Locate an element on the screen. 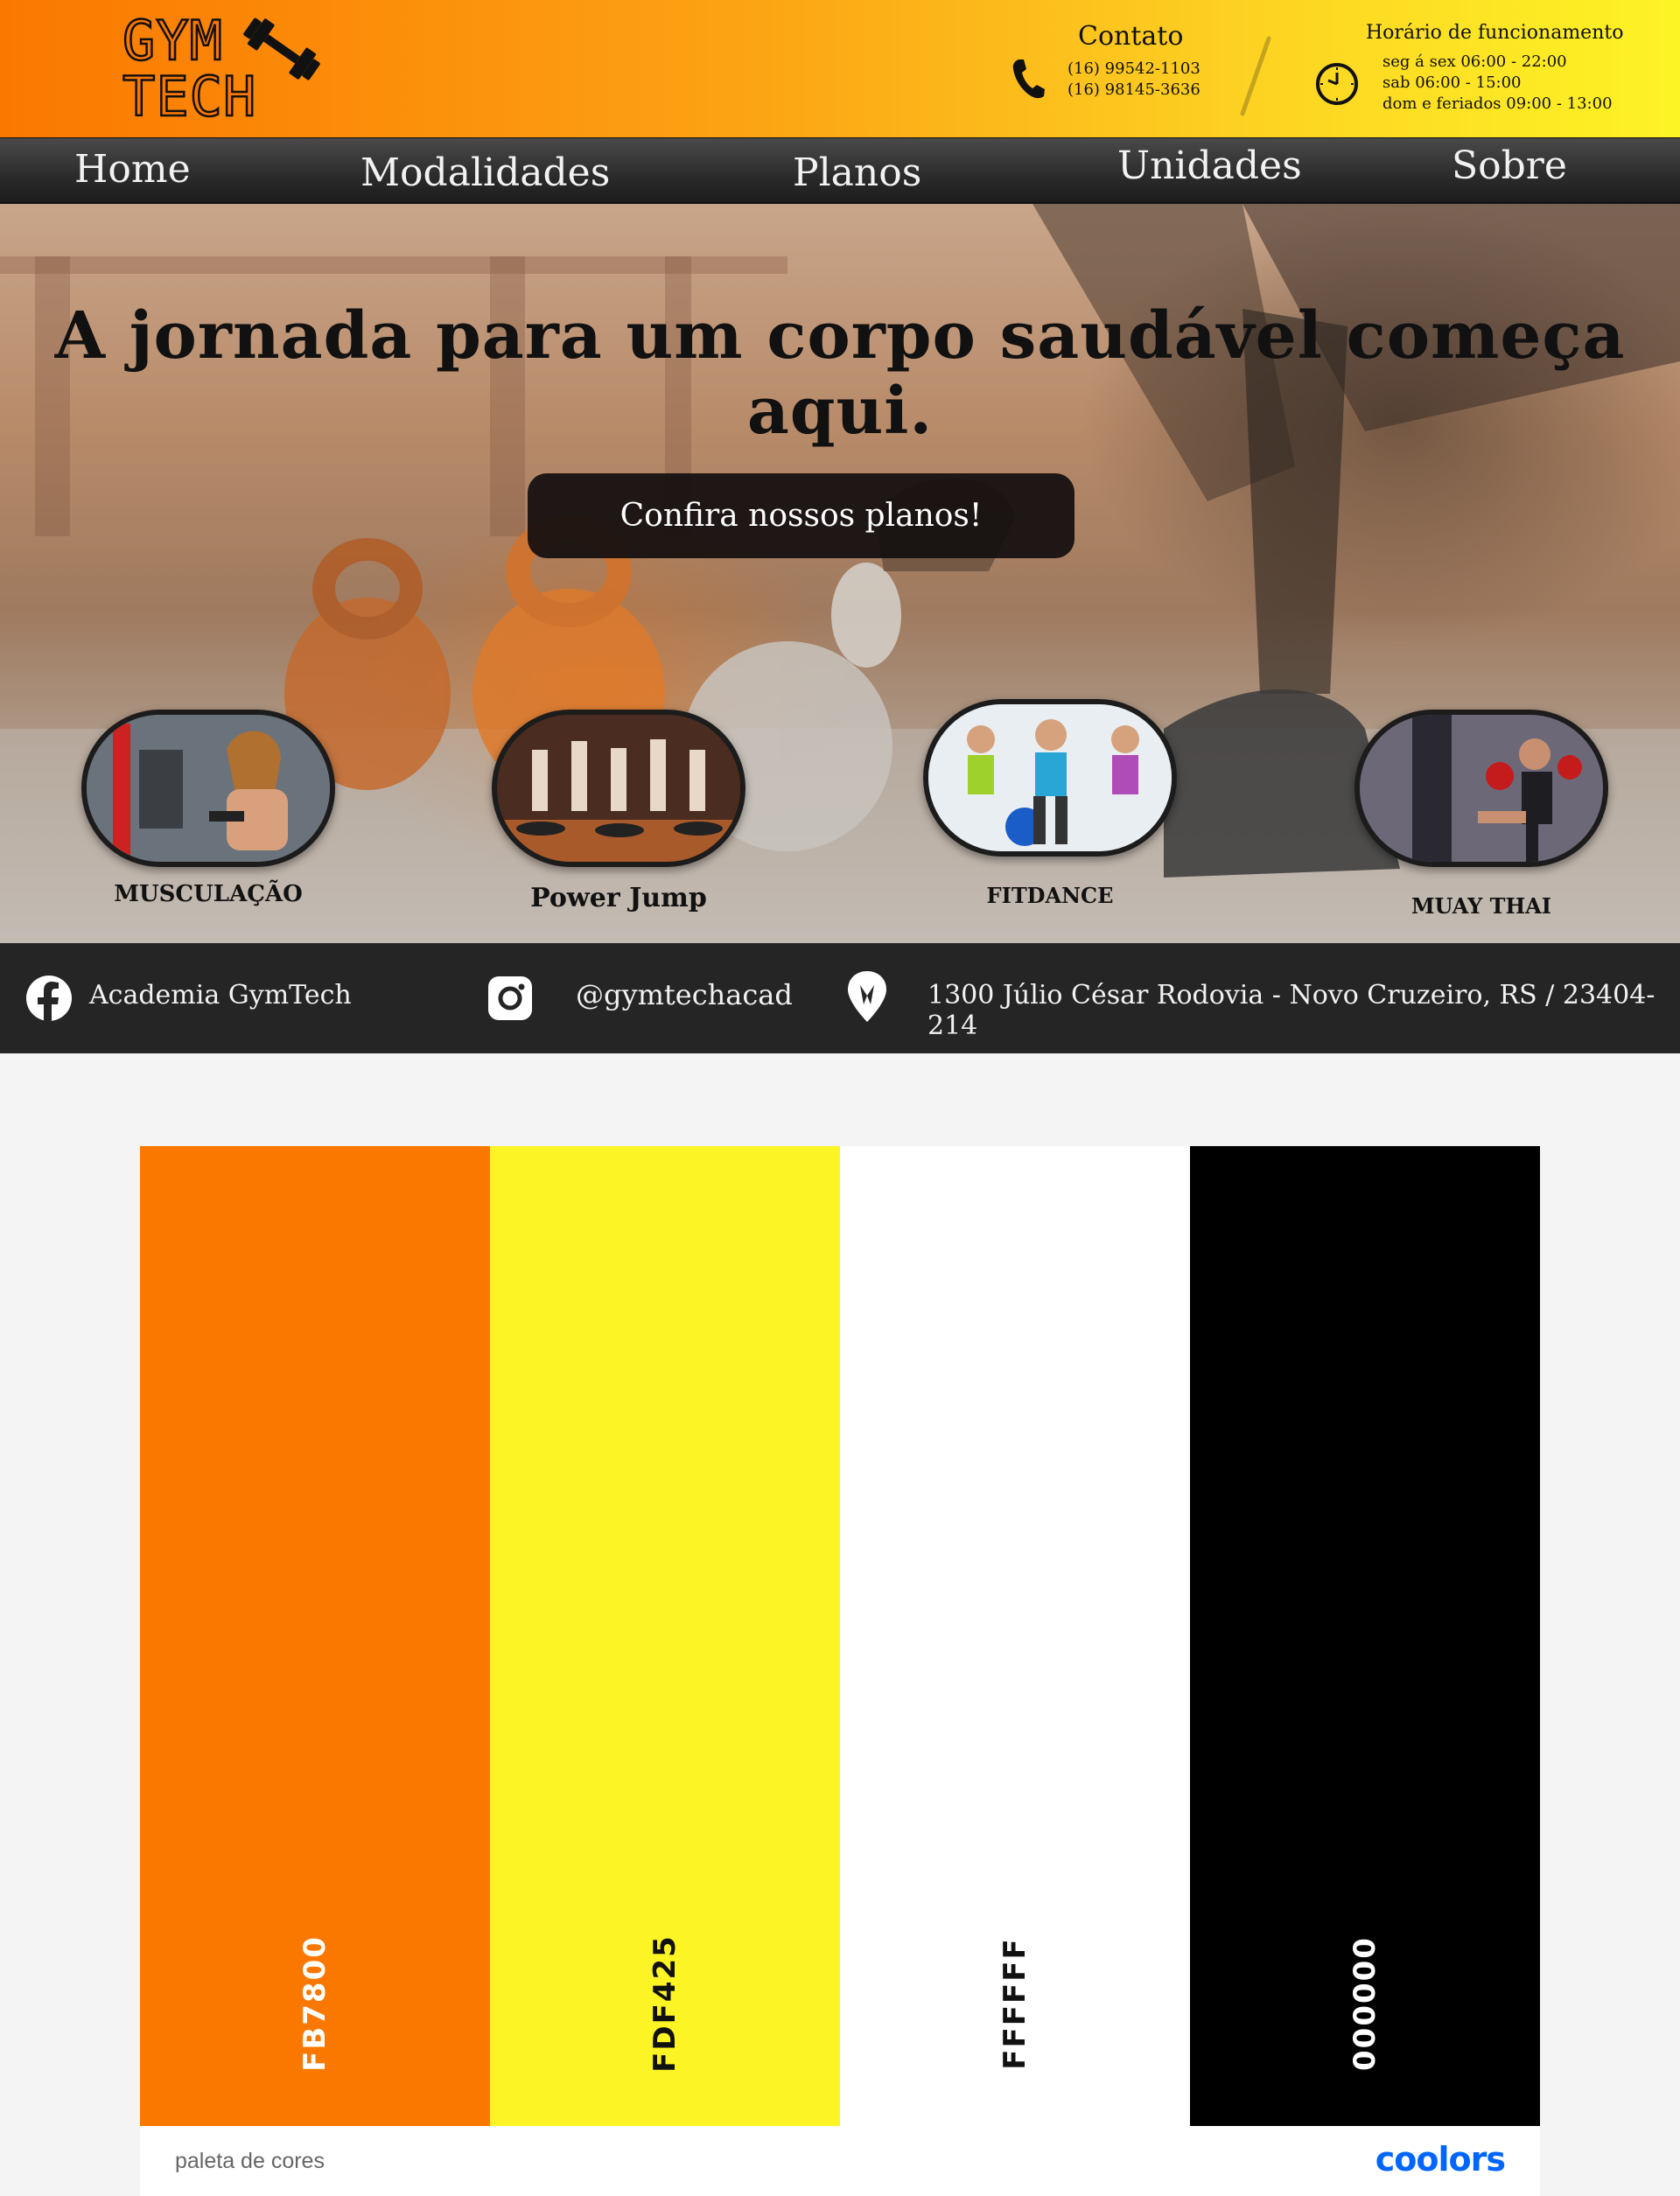  phone-numbers: (16) 99542-1103 (16) 98145-3636 is located at coordinates (1134, 80).